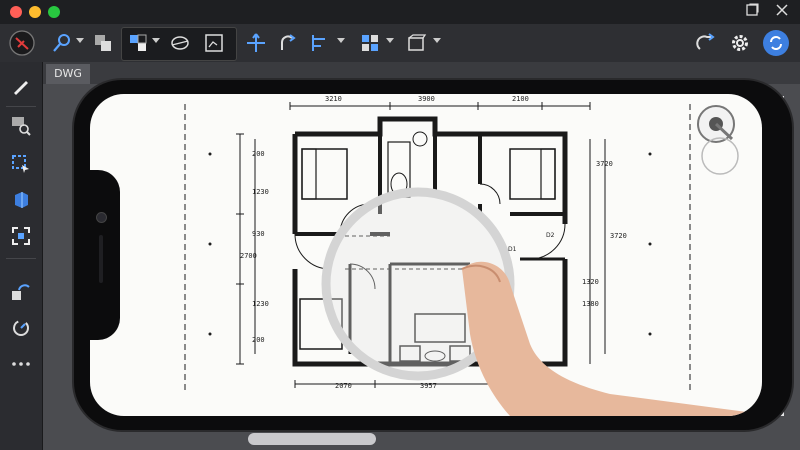 The width and height of the screenshot is (800, 450). Describe the element at coordinates (62, 43) in the screenshot. I see `pen-tool-icon` at that location.